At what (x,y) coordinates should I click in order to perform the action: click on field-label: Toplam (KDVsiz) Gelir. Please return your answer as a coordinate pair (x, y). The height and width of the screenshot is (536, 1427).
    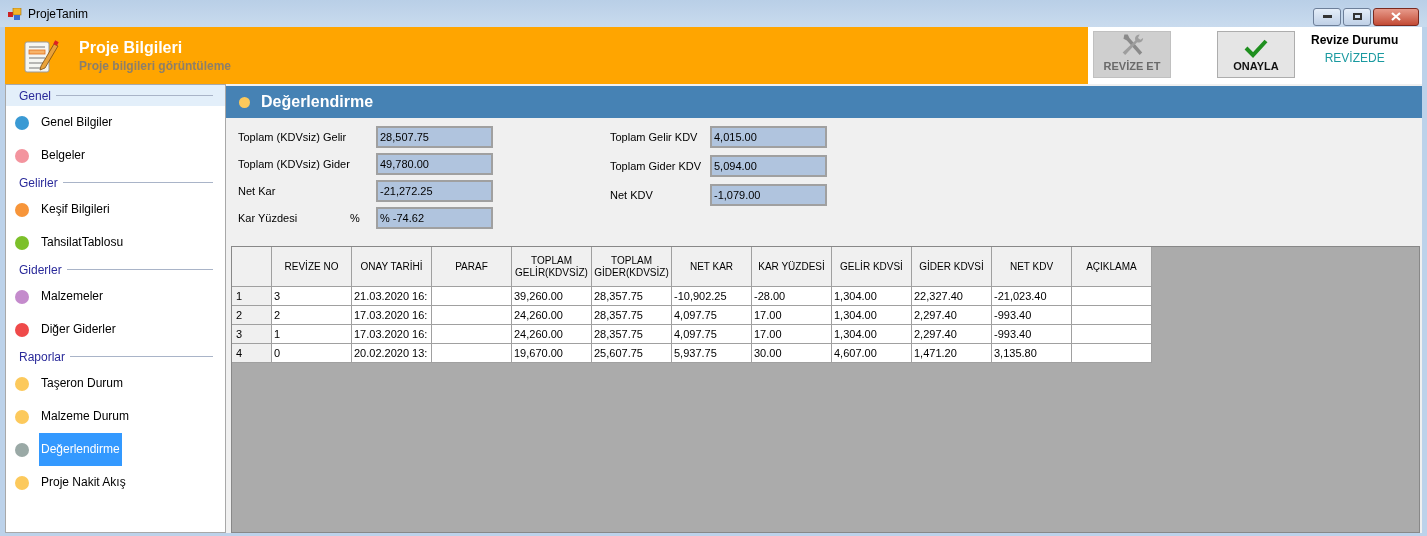
    Looking at the image, I should click on (293, 137).